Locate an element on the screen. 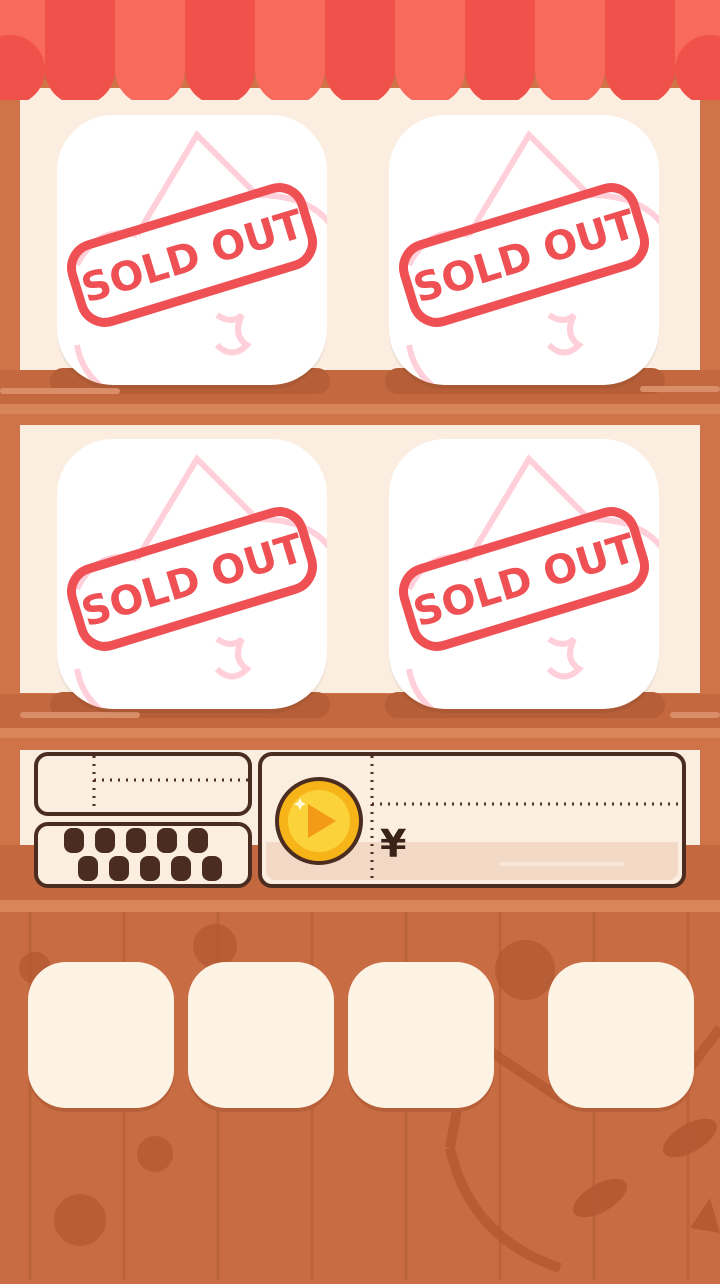 The width and height of the screenshot is (720, 1284). sold-out-stamp-4: SOLD OUT is located at coordinates (529, 581).